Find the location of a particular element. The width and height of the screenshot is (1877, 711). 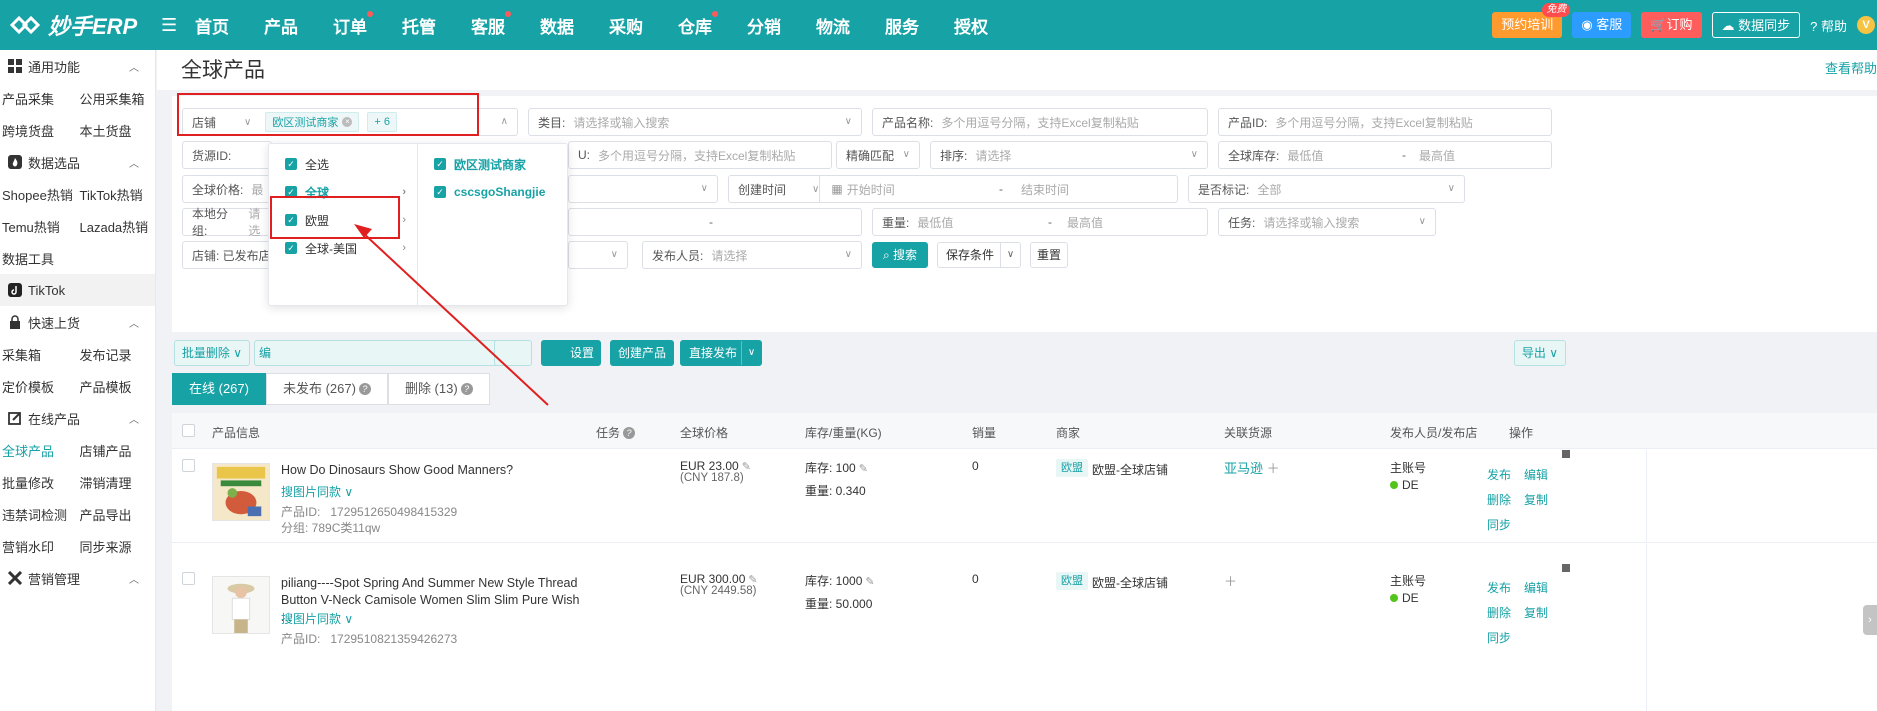

sidebar-item: TikTok热销 is located at coordinates (117, 194).